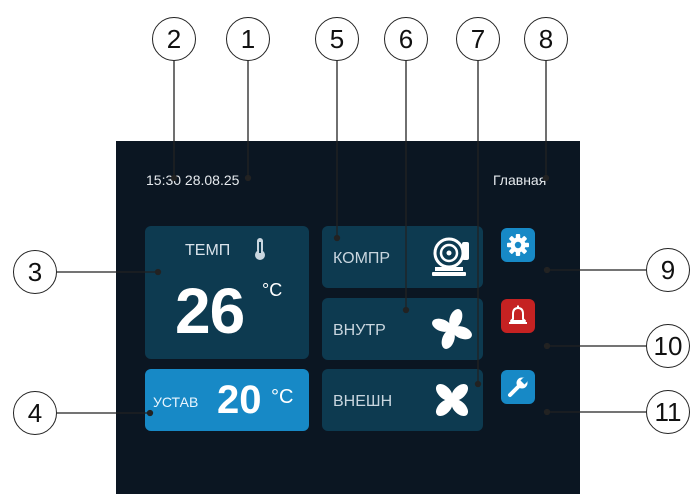 The image size is (697, 494). Describe the element at coordinates (272, 290) in the screenshot. I see `temperature-unit: °C` at that location.